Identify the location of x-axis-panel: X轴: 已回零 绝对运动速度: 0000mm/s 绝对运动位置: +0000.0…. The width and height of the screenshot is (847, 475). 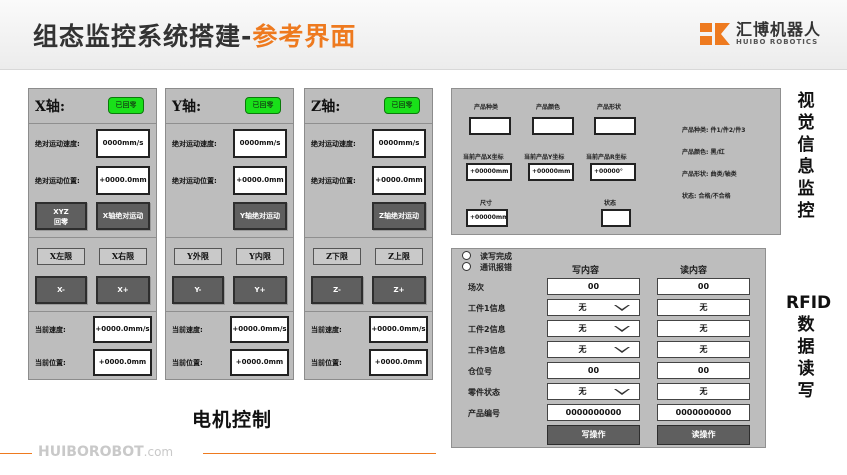
(92, 234).